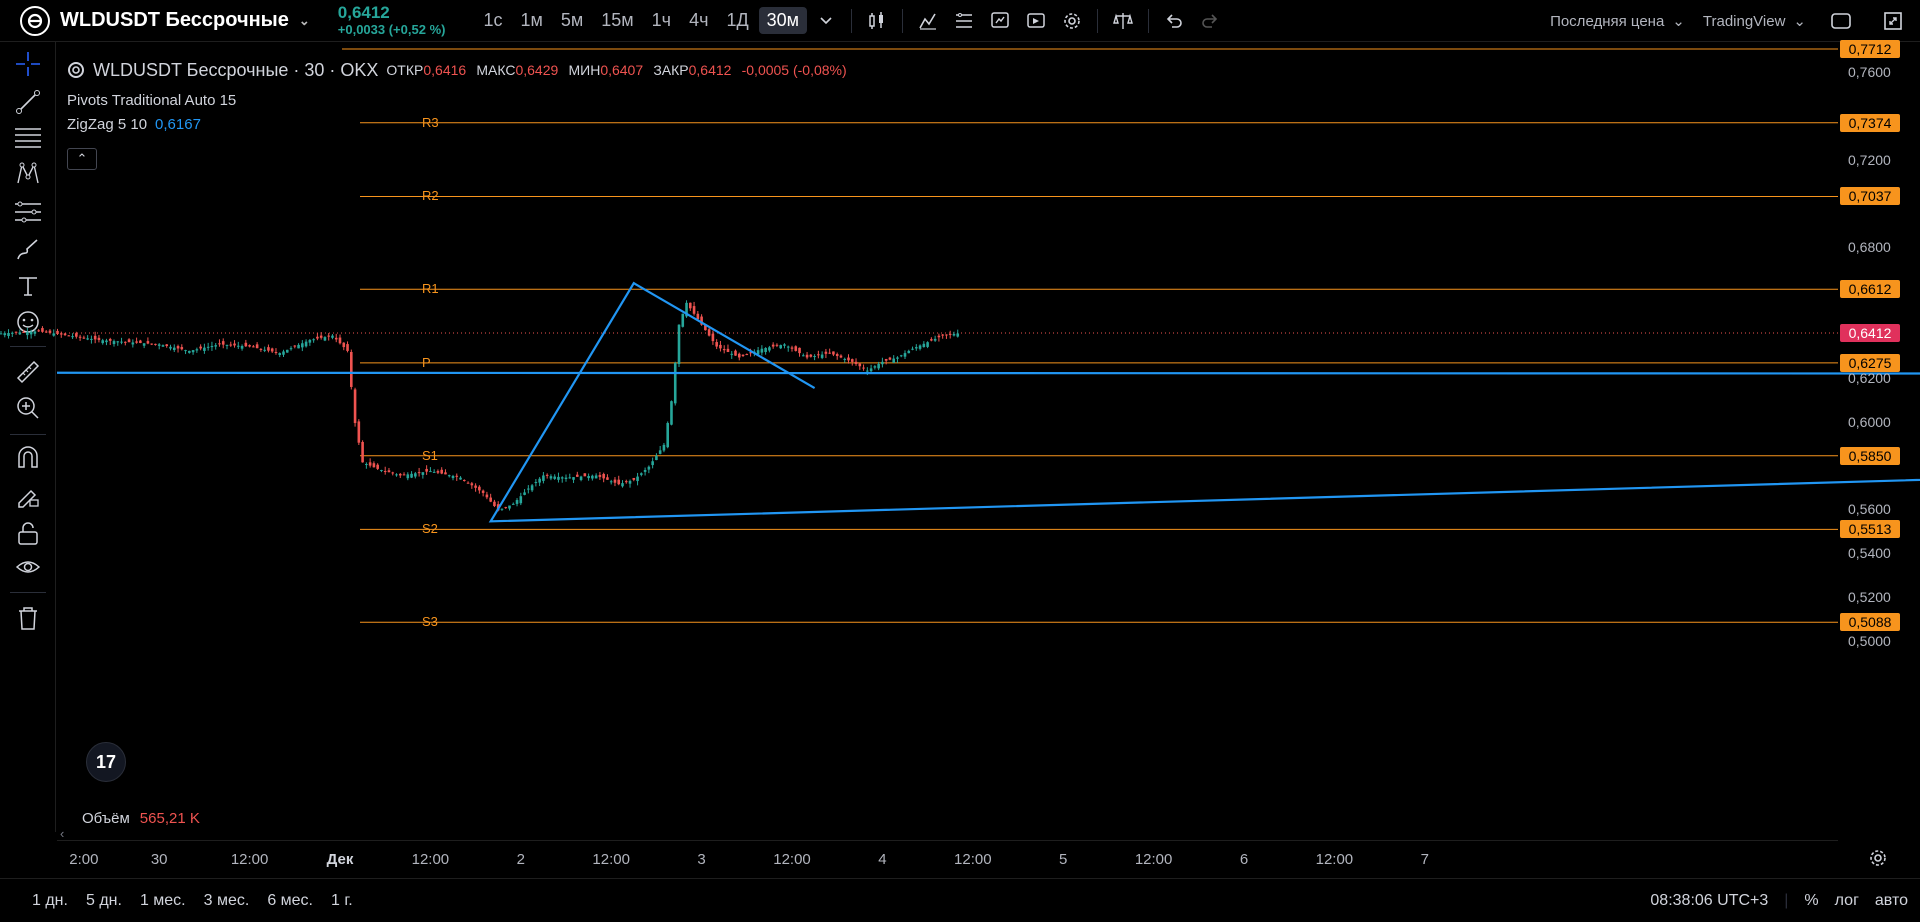 The width and height of the screenshot is (1920, 922). What do you see at coordinates (531, 20) in the screenshot?
I see `interval-1m: 1м` at bounding box center [531, 20].